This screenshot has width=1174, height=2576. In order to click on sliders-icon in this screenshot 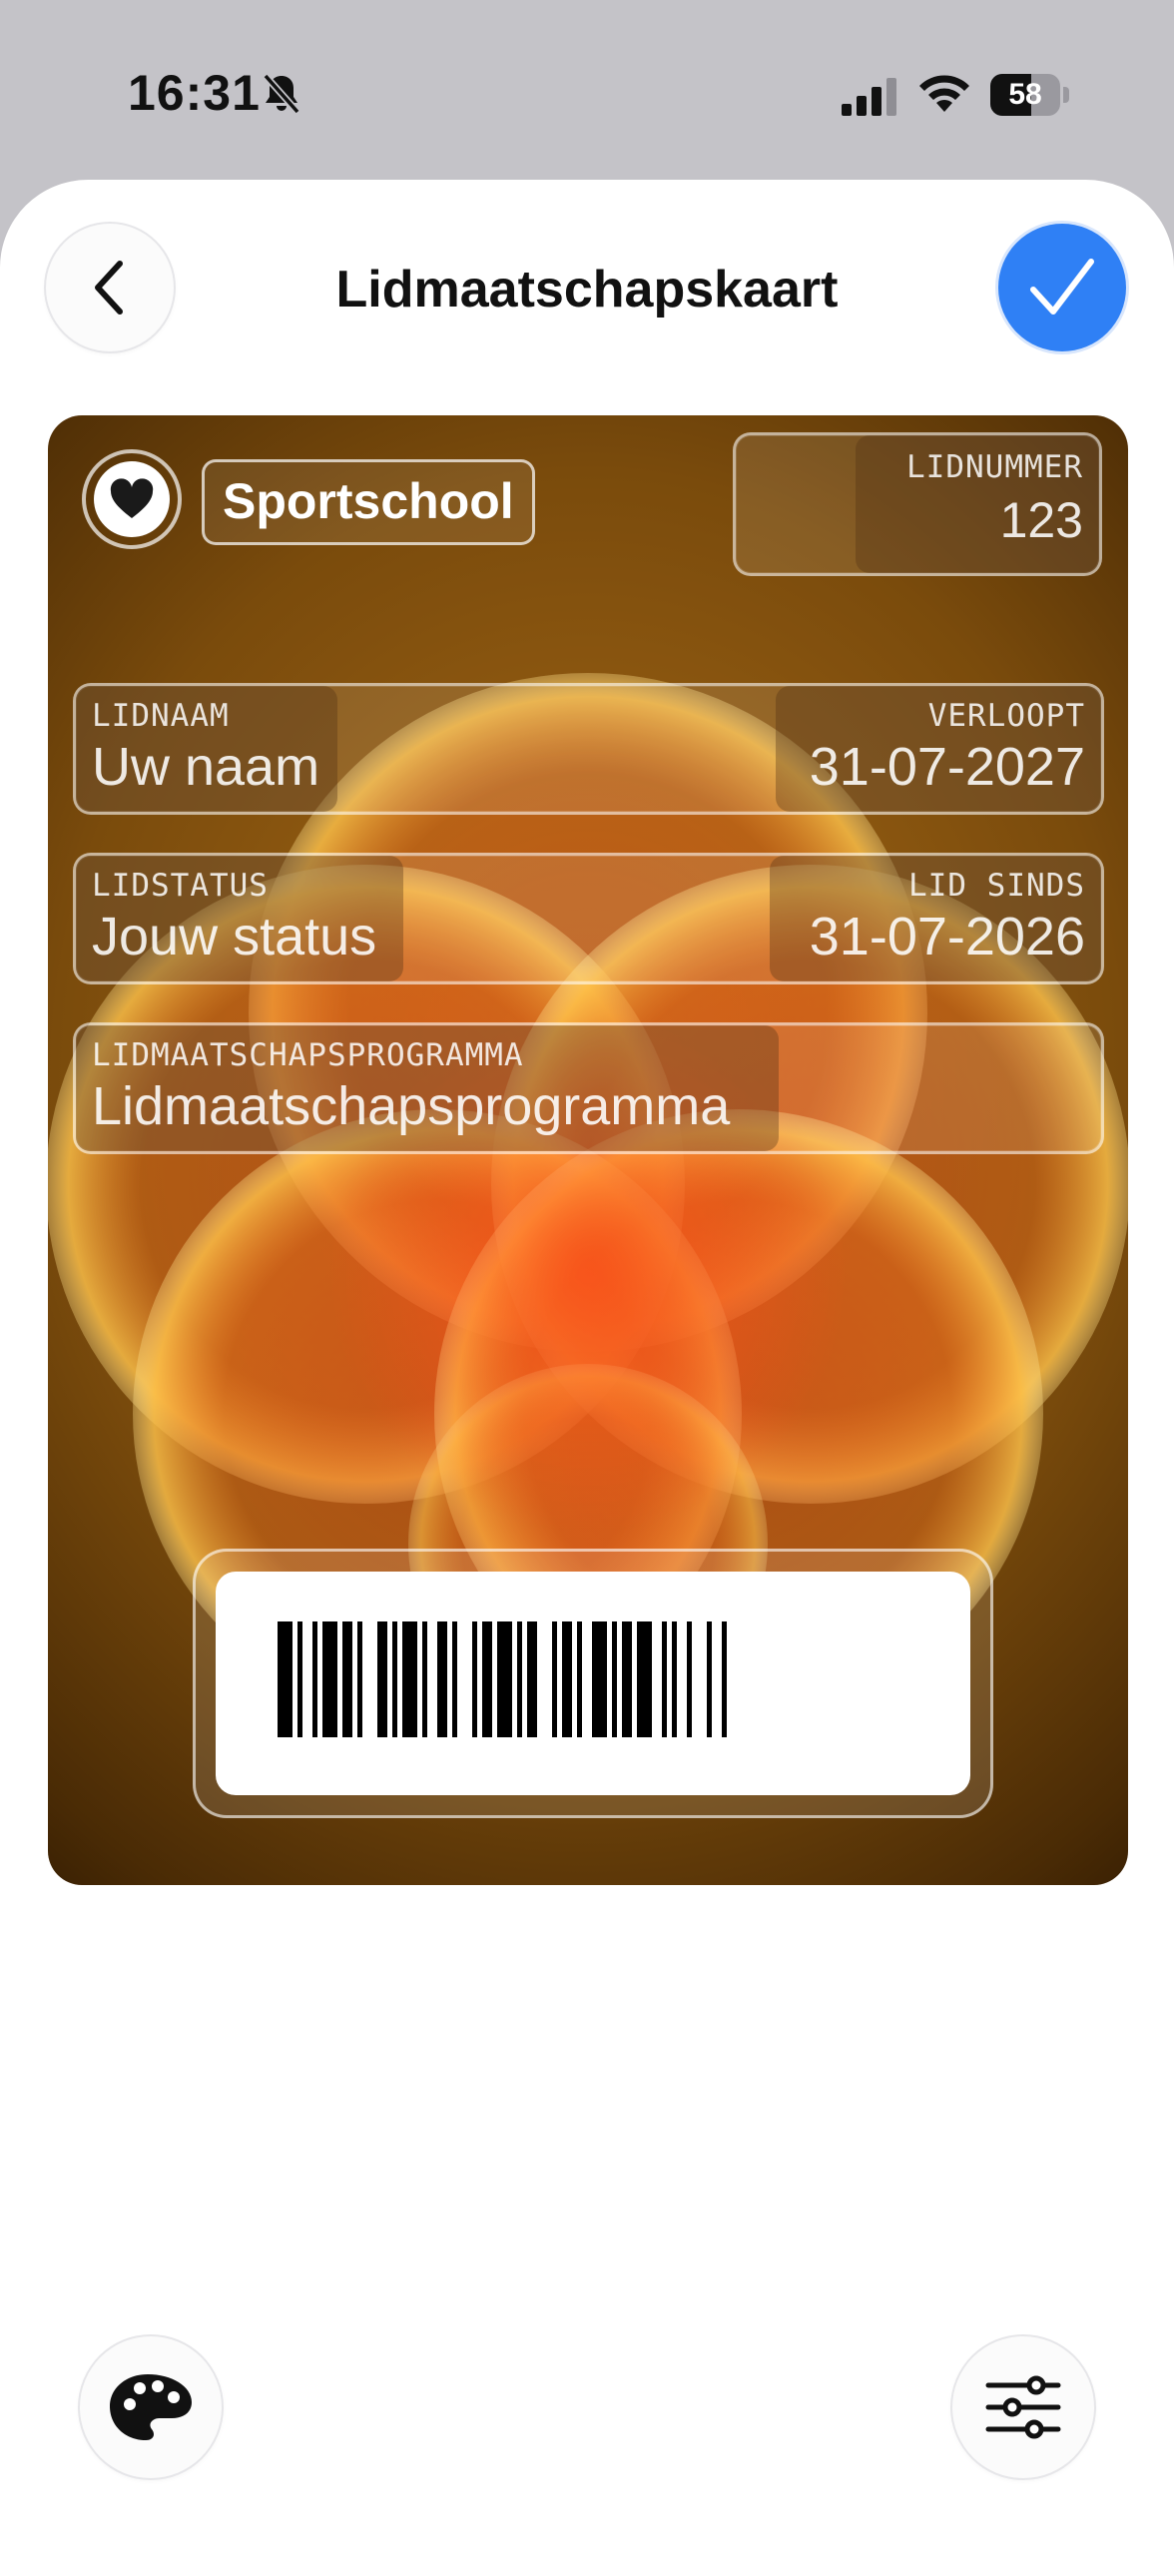, I will do `click(1023, 2407)`.